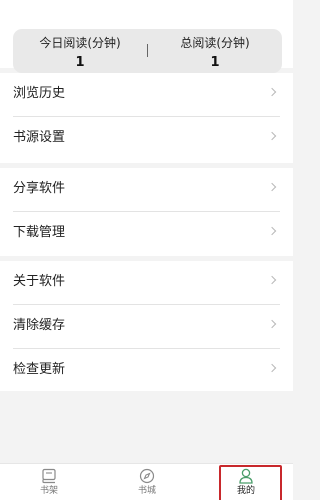 Image resolution: width=320 pixels, height=500 pixels. I want to click on reading-stats-card: 今日阅读(分钟) 1 总阅读(分钟) 1, so click(147, 51).